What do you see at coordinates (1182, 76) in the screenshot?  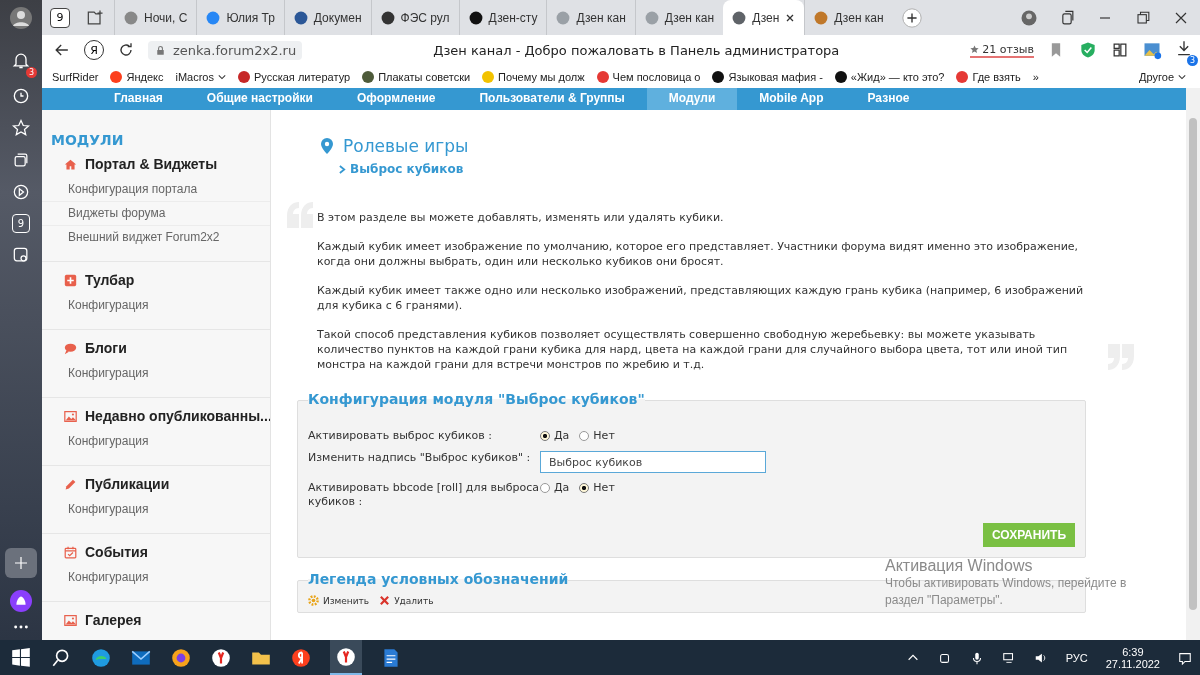 I see `caret-icon` at bounding box center [1182, 76].